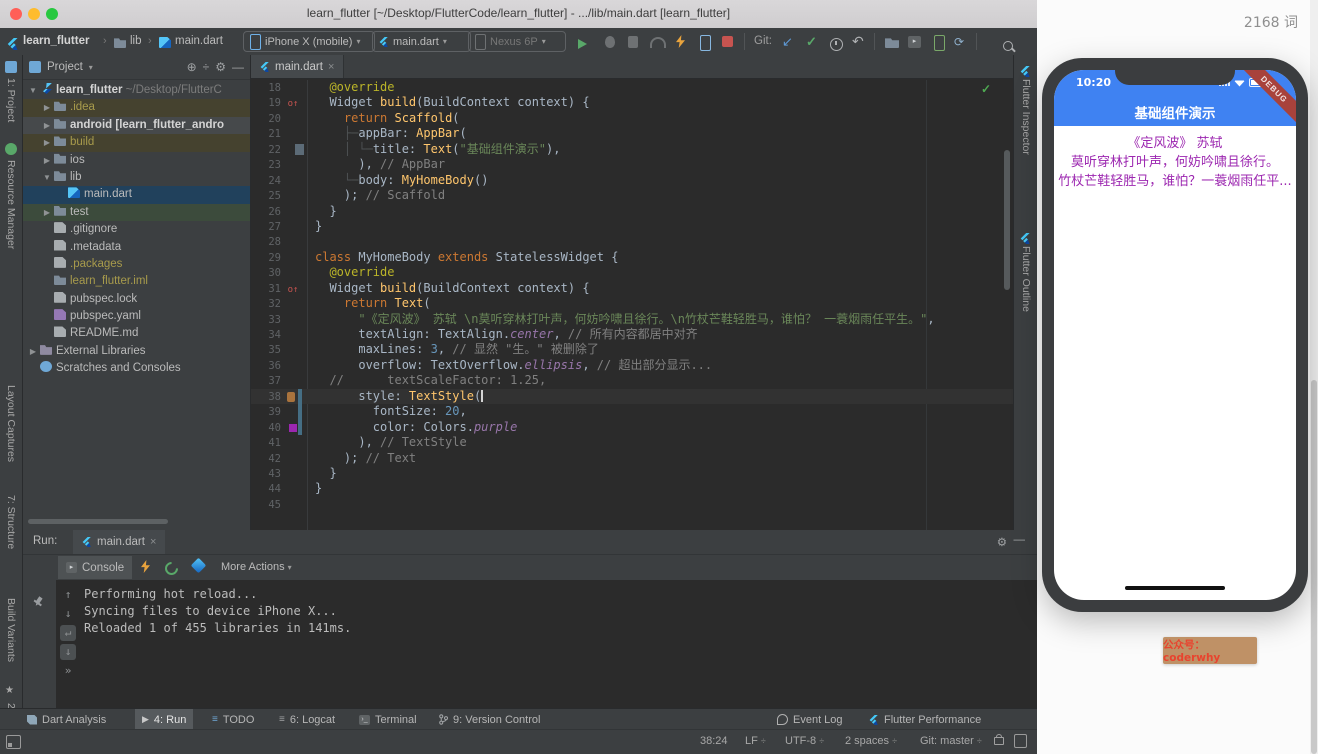 The height and width of the screenshot is (754, 1318). I want to click on line-ending-selector: LF ÷, so click(755, 741).